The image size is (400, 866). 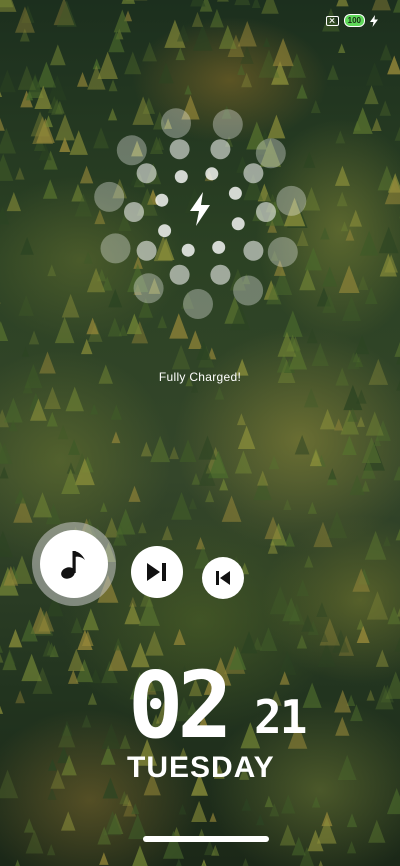 I want to click on home-indicator, so click(x=206, y=839).